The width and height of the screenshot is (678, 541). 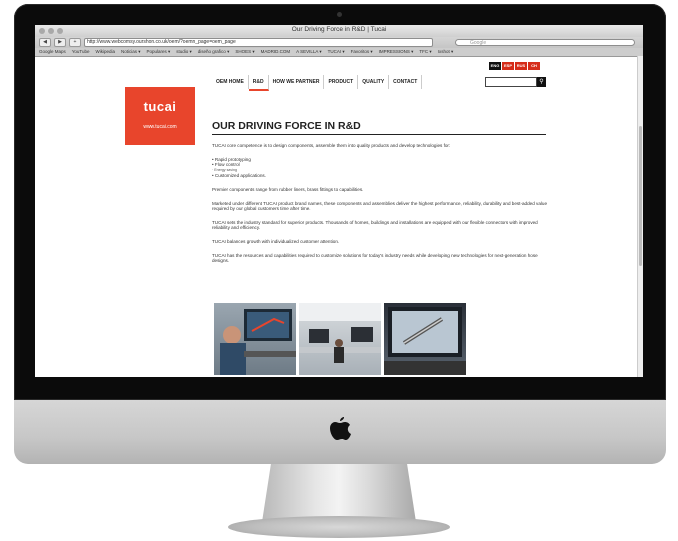 I want to click on photo-screen-model, so click(x=425, y=339).